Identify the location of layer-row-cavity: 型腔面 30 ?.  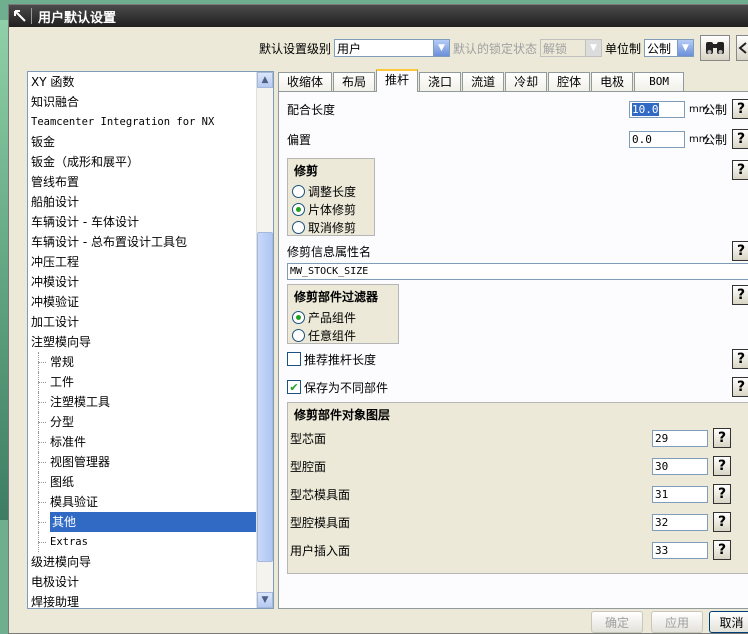
(518, 466).